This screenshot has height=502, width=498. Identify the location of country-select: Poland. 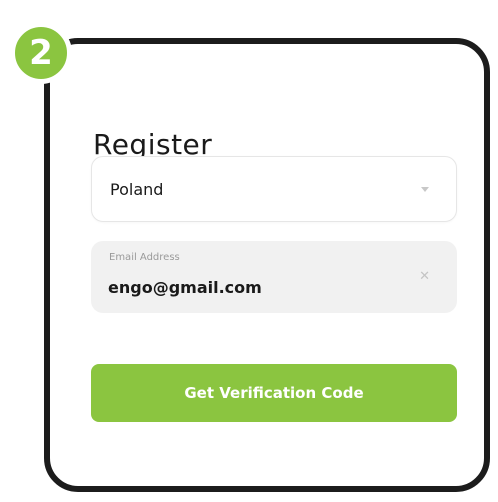
(274, 189).